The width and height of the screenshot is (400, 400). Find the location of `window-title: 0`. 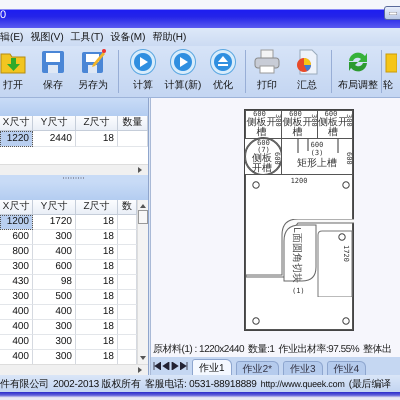

window-title: 0 is located at coordinates (3, 16).